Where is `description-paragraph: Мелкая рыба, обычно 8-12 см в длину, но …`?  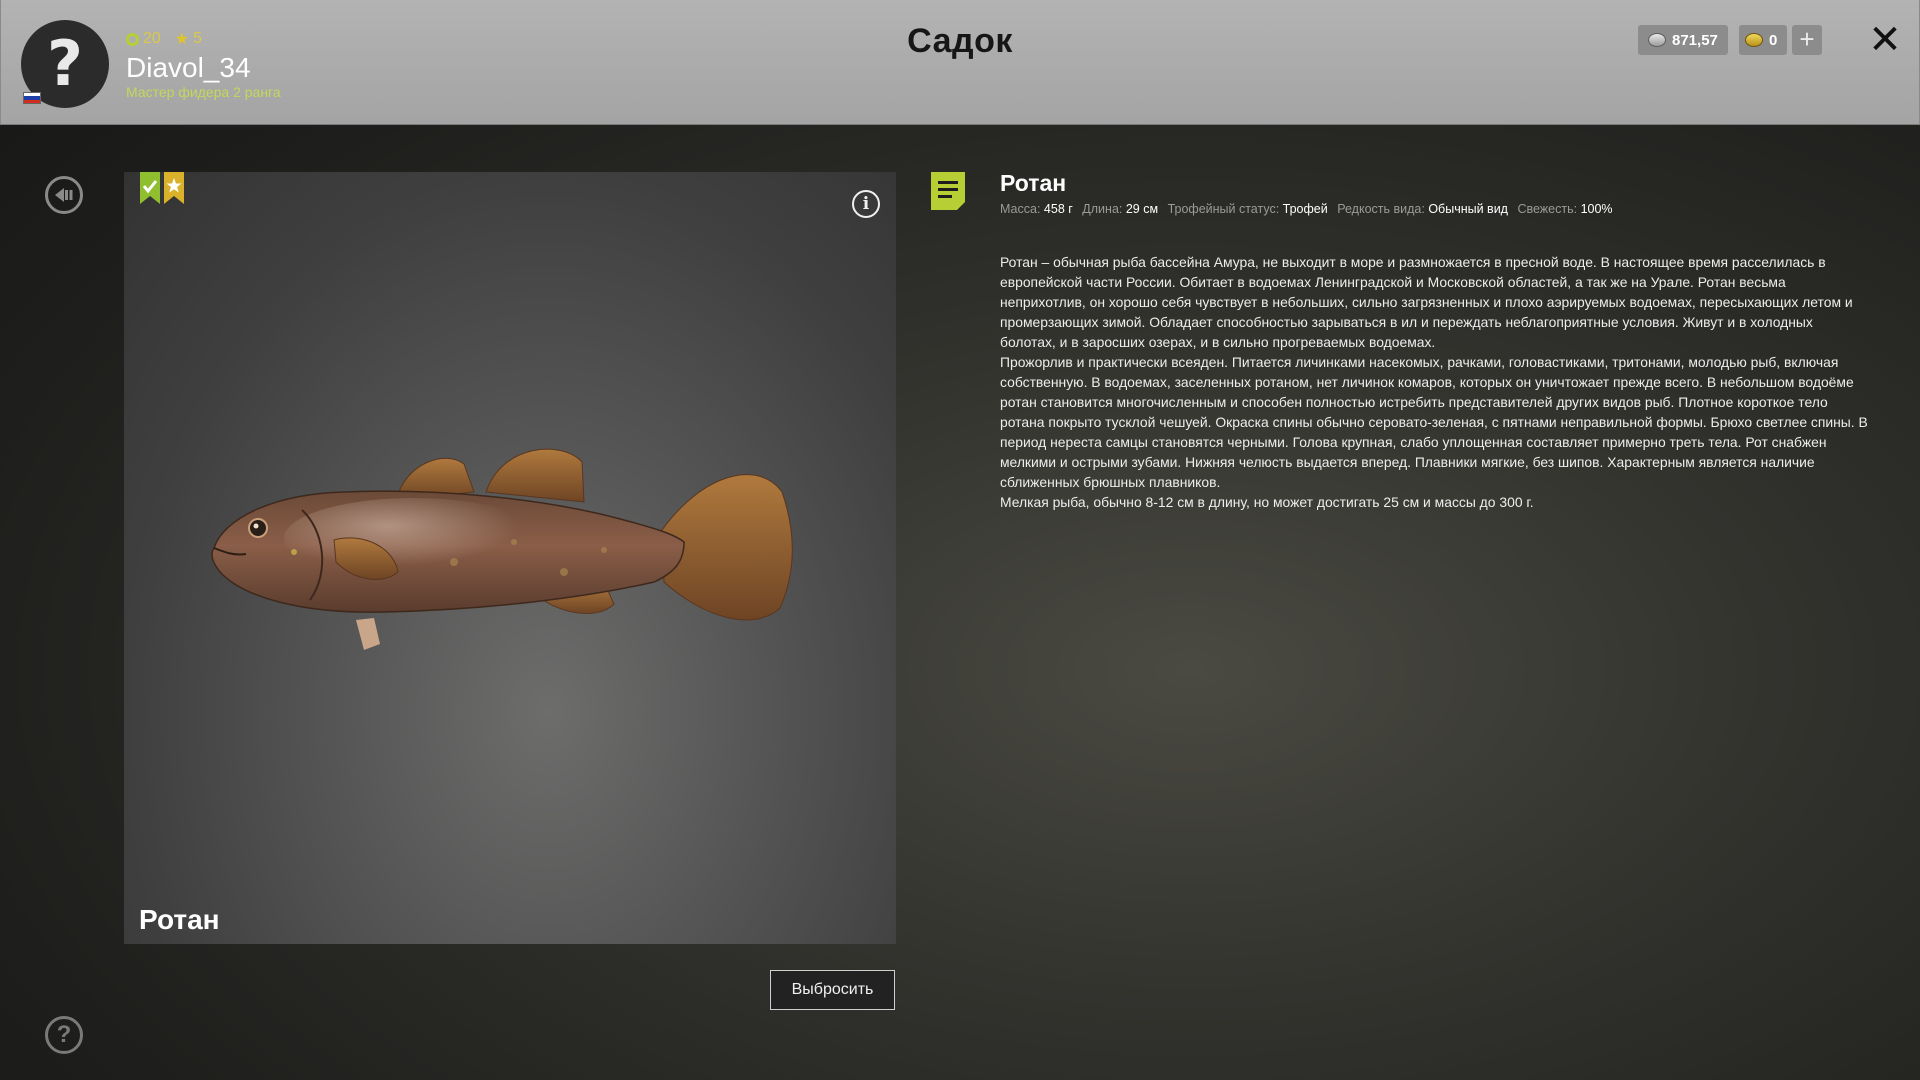 description-paragraph: Мелкая рыба, обычно 8-12 см в длину, но … is located at coordinates (1267, 502).